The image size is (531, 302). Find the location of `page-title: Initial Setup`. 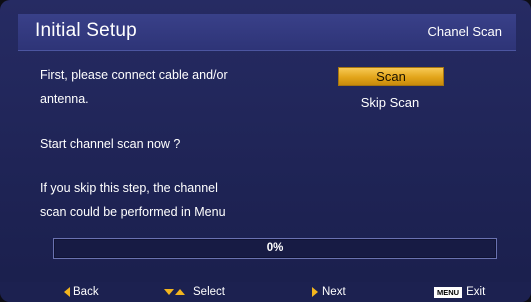

page-title: Initial Setup is located at coordinates (86, 30).